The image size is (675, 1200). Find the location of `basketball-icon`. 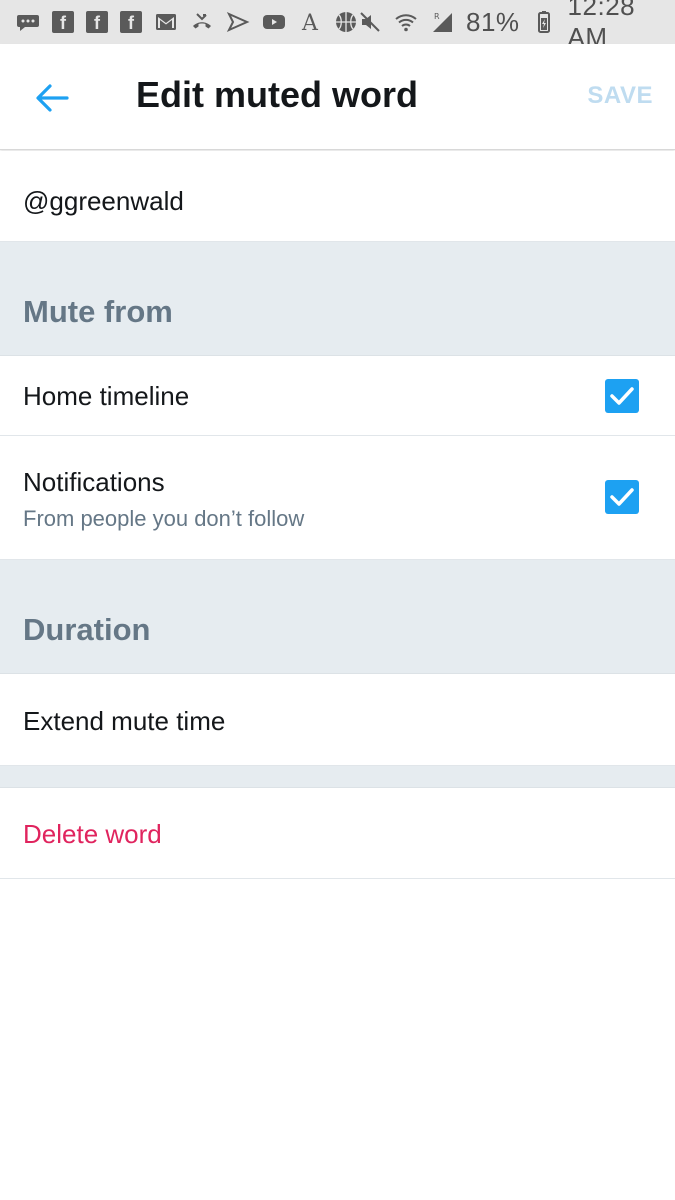

basketball-icon is located at coordinates (346, 22).